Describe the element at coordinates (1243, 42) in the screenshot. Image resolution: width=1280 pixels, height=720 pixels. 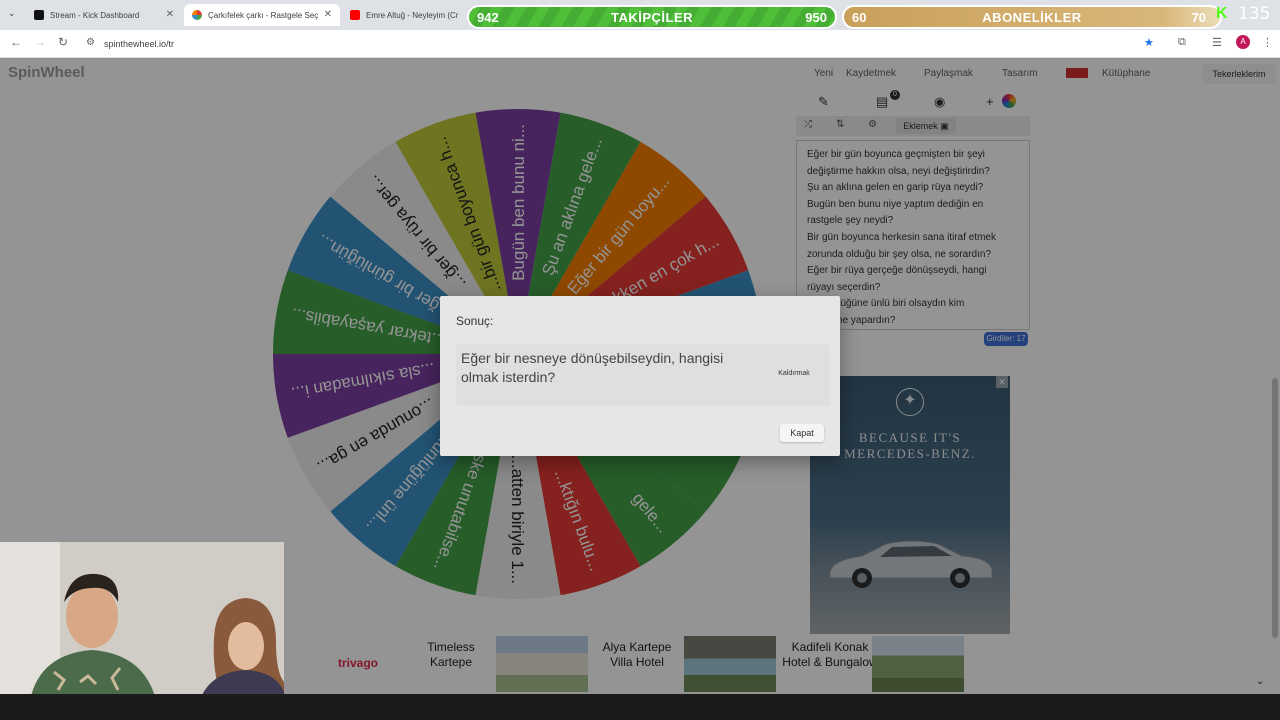
I see `profile-avatar: A` at that location.